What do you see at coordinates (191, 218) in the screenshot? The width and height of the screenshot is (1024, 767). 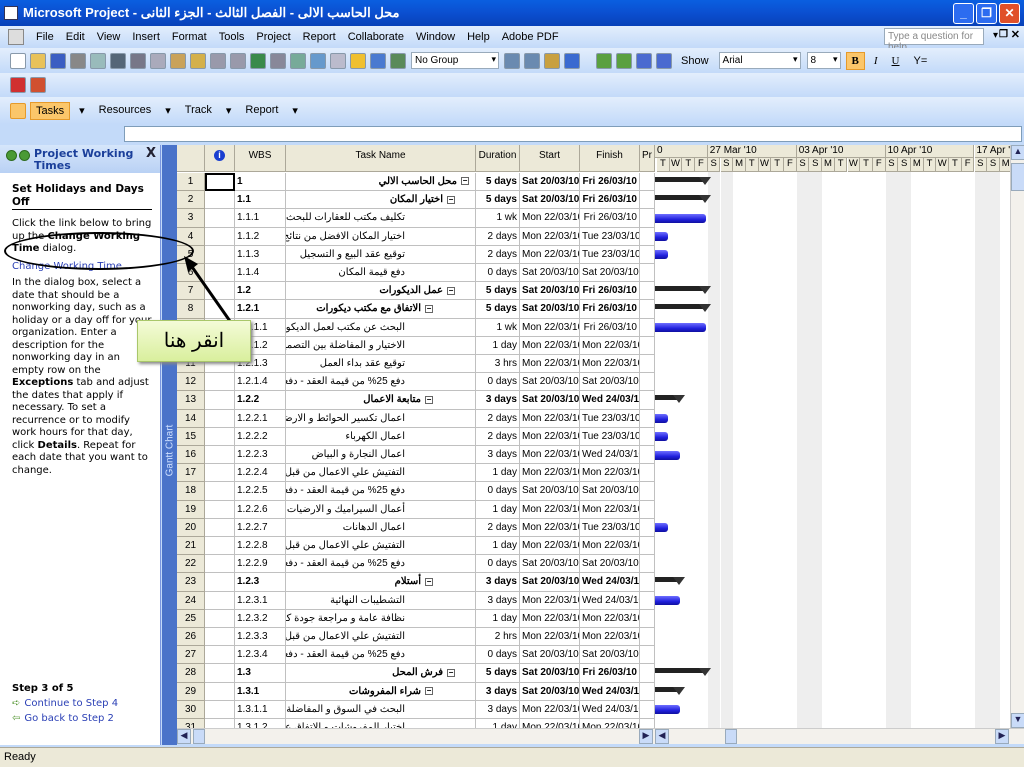 I see `row-number: 3` at bounding box center [191, 218].